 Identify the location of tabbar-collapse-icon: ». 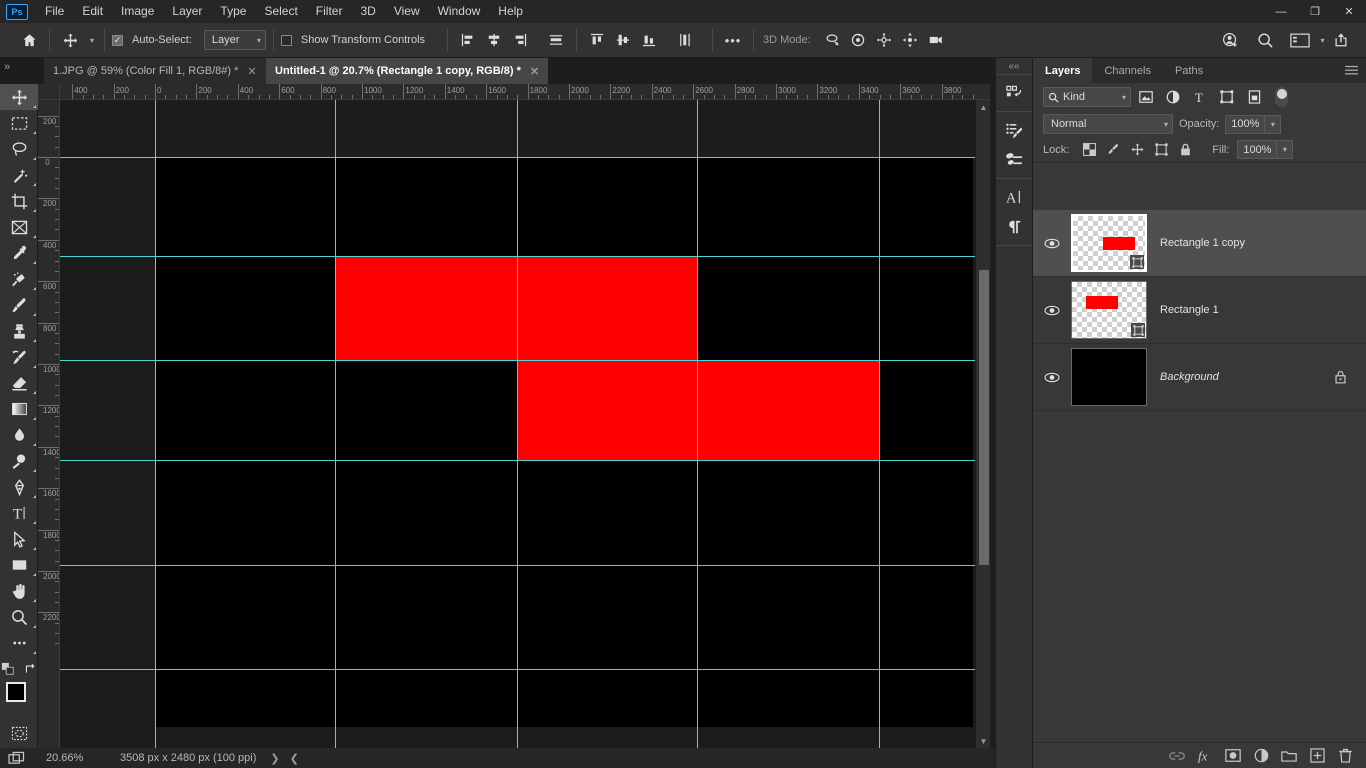
(7, 67).